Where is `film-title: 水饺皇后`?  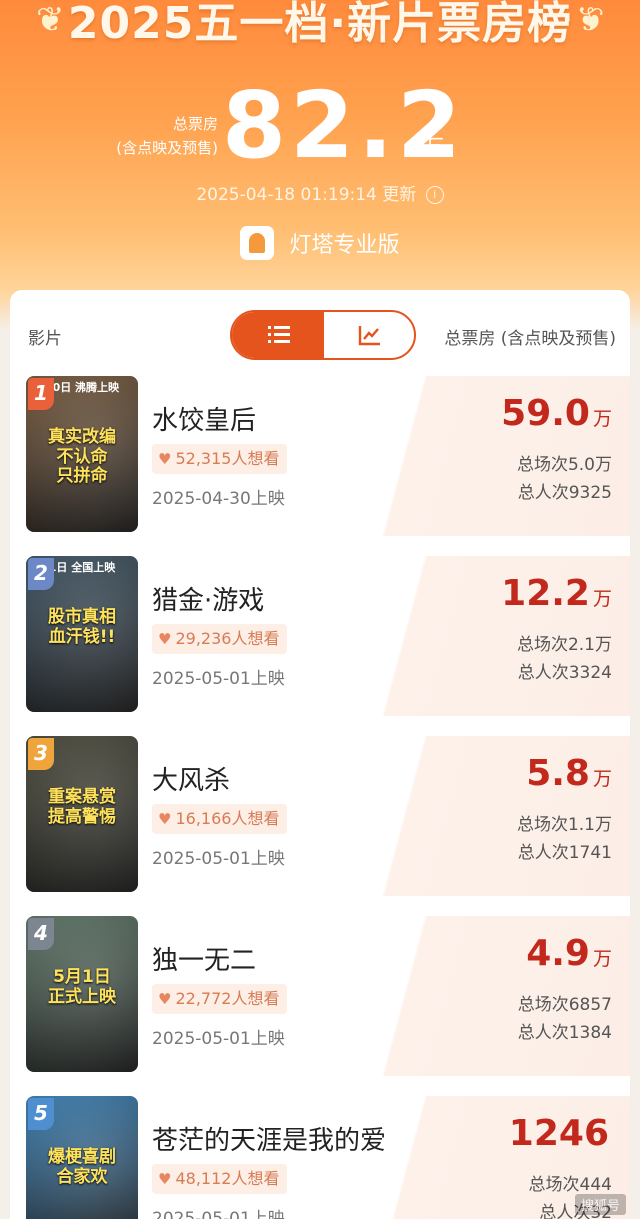
film-title: 水饺皇后 is located at coordinates (204, 418).